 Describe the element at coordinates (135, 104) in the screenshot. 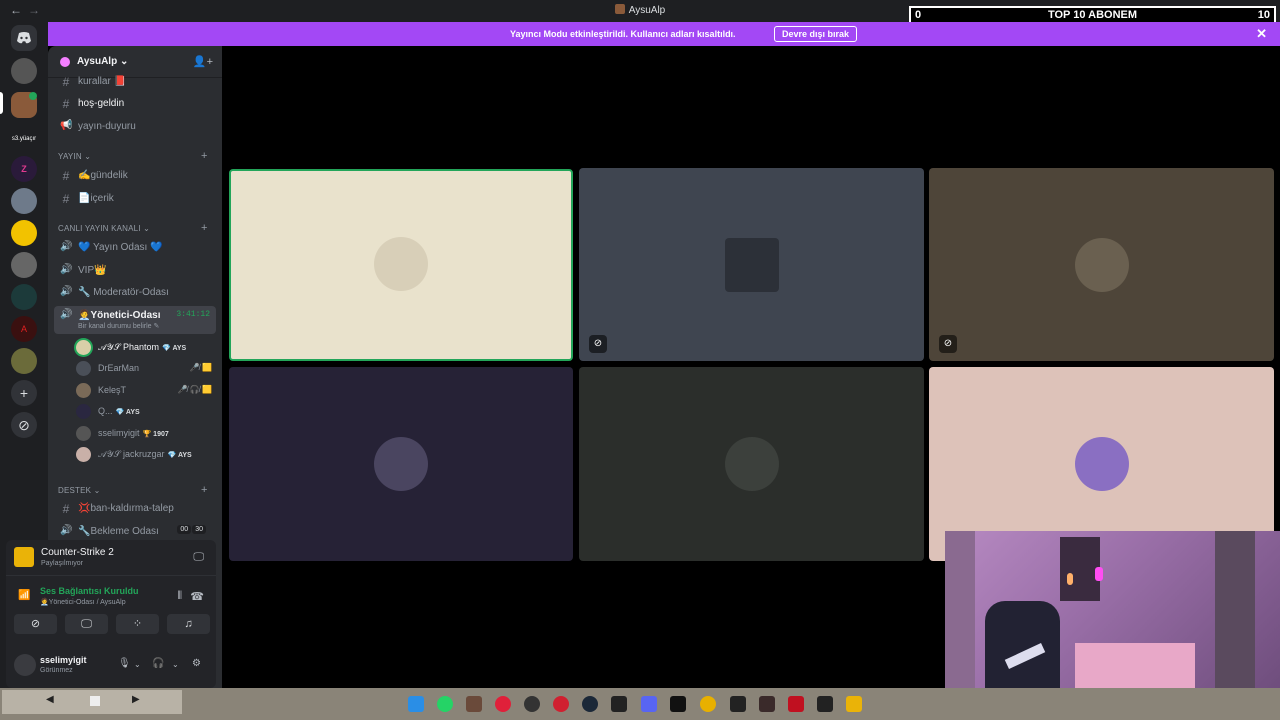

I see `channel-hos-geldin: # hoş-geldin` at that location.